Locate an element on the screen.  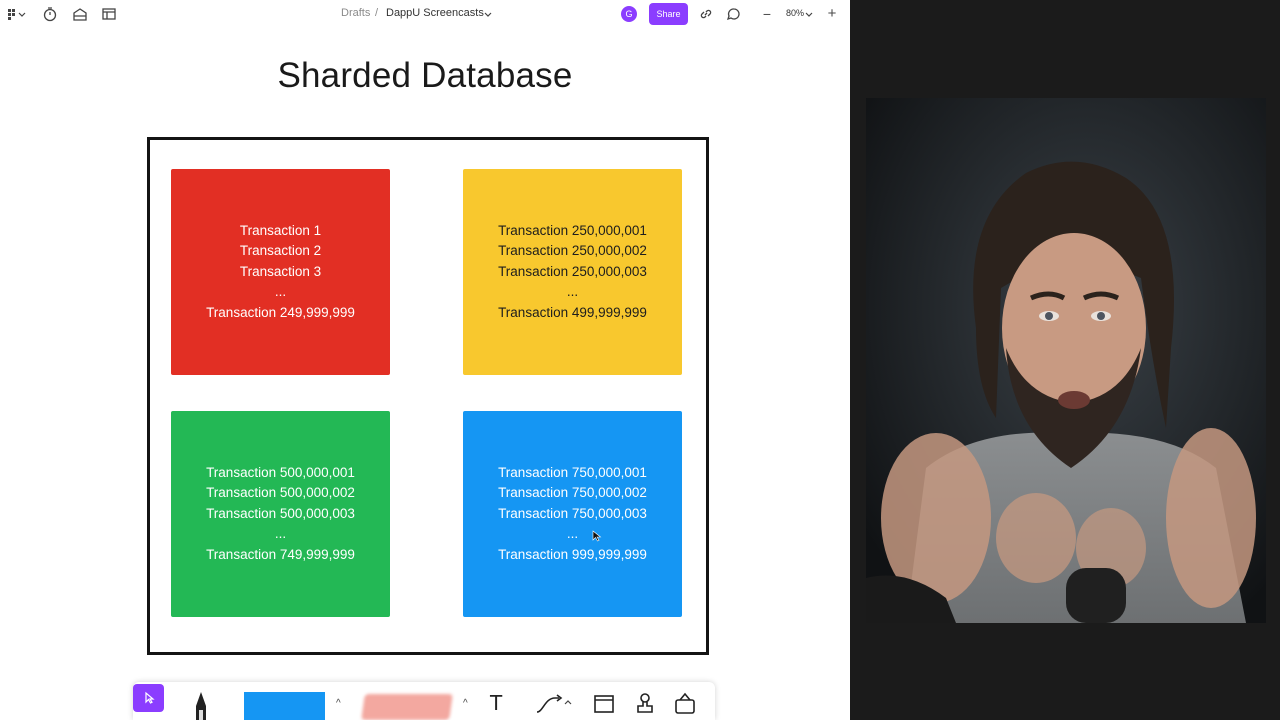
shard-line: Transaction 250,000,001 is located at coordinates (572, 230).